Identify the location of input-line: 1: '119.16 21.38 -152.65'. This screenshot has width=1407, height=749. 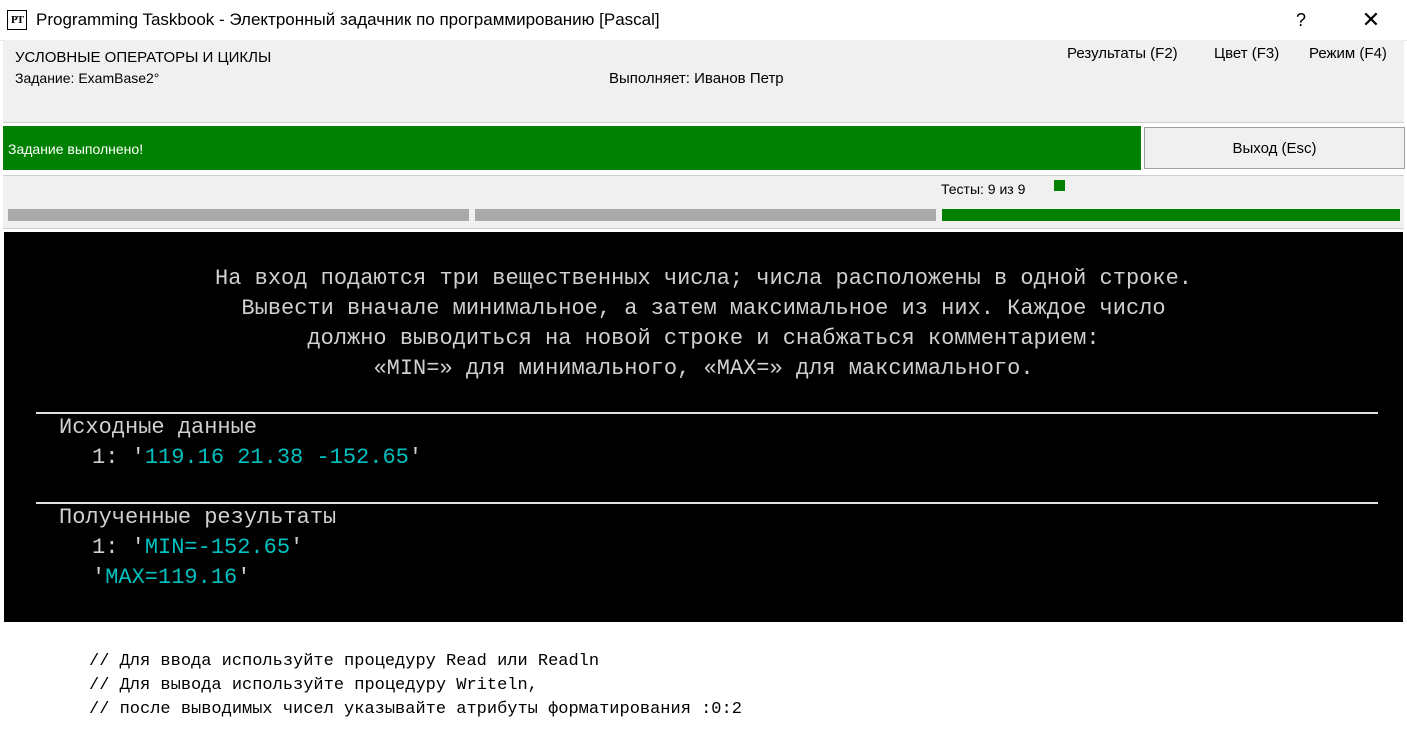
(257, 457).